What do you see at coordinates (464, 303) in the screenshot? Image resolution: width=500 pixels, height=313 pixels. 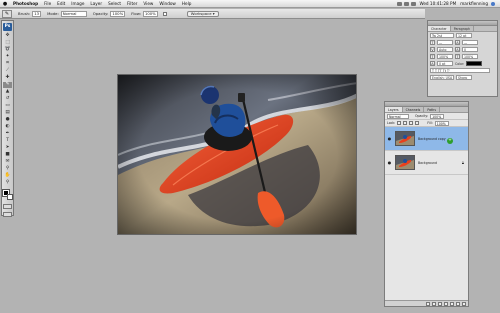 I see `delete-layer-button` at bounding box center [464, 303].